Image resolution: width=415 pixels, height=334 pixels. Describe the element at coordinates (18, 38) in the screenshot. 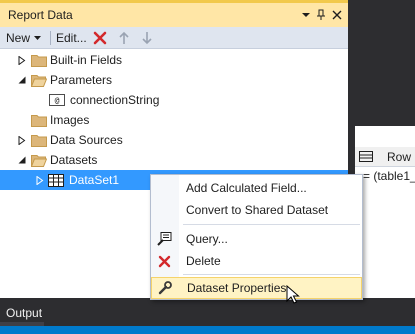

I see `new-button-label: New` at that location.